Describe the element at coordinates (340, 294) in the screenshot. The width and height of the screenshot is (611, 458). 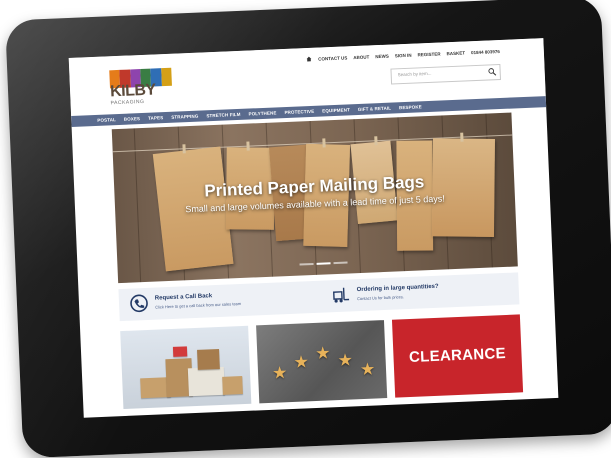
I see `forklift-icon` at that location.